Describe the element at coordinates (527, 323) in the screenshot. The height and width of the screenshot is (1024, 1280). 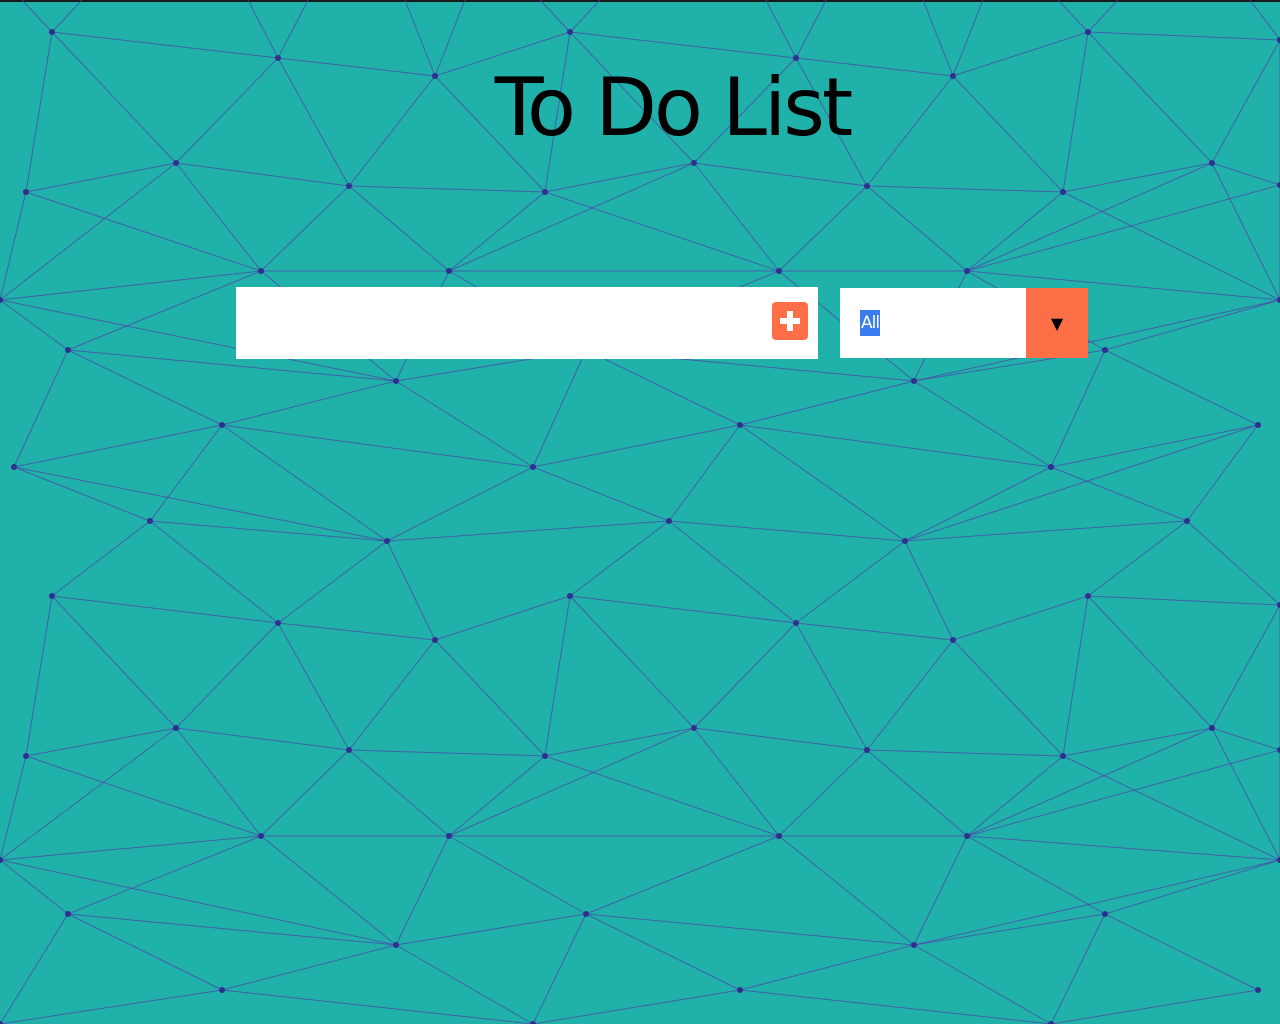
I see `todo-input` at that location.